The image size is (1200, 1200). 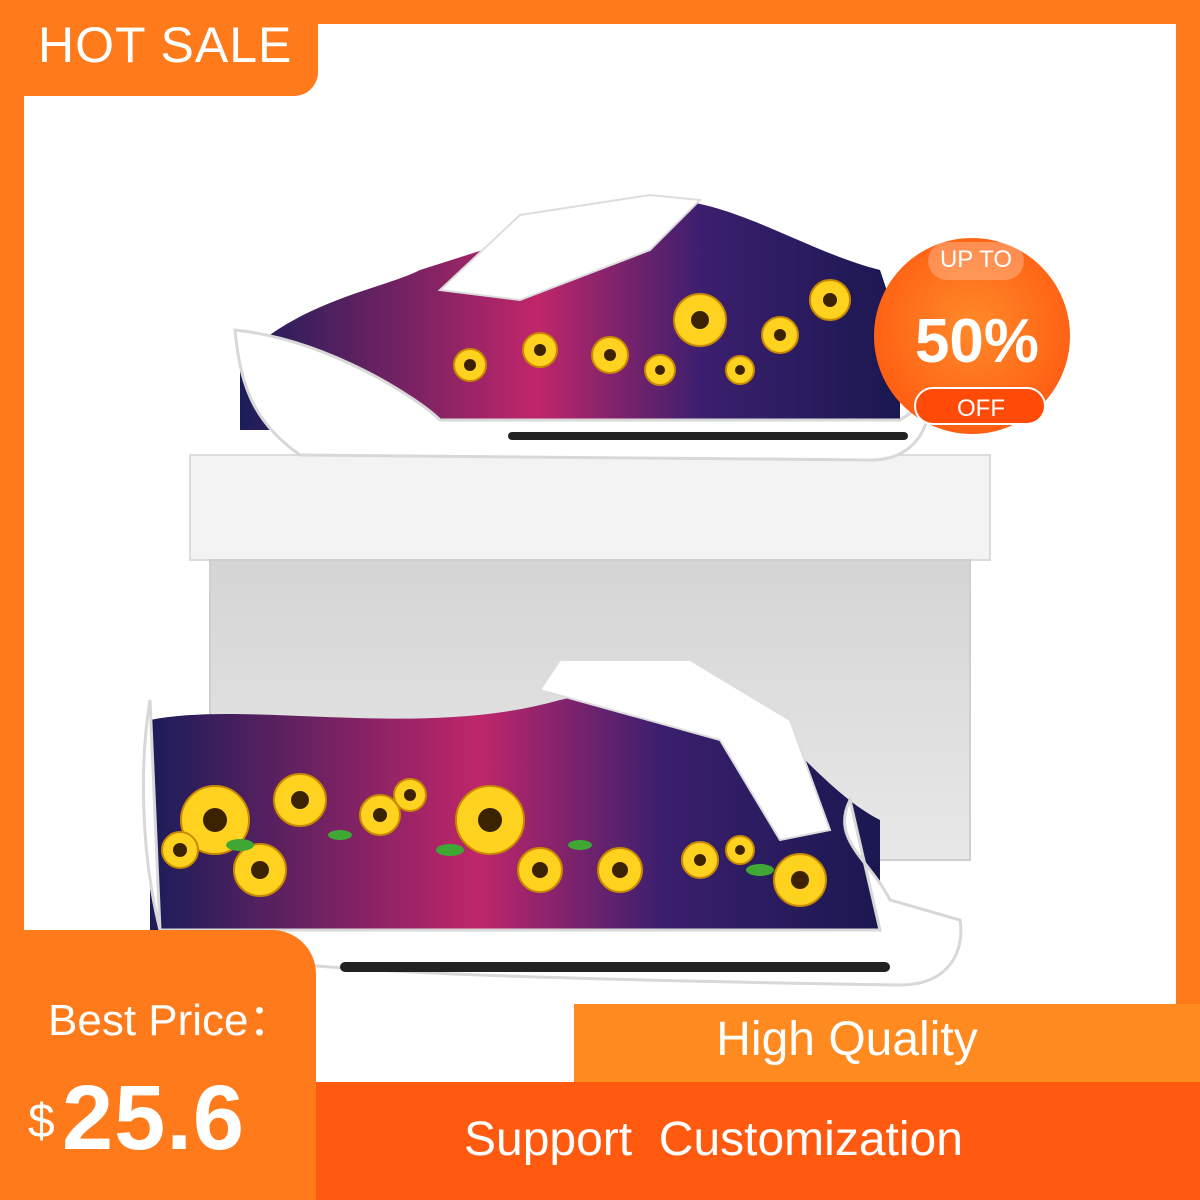 What do you see at coordinates (847, 1039) in the screenshot?
I see `high-quality-label: High Quality` at bounding box center [847, 1039].